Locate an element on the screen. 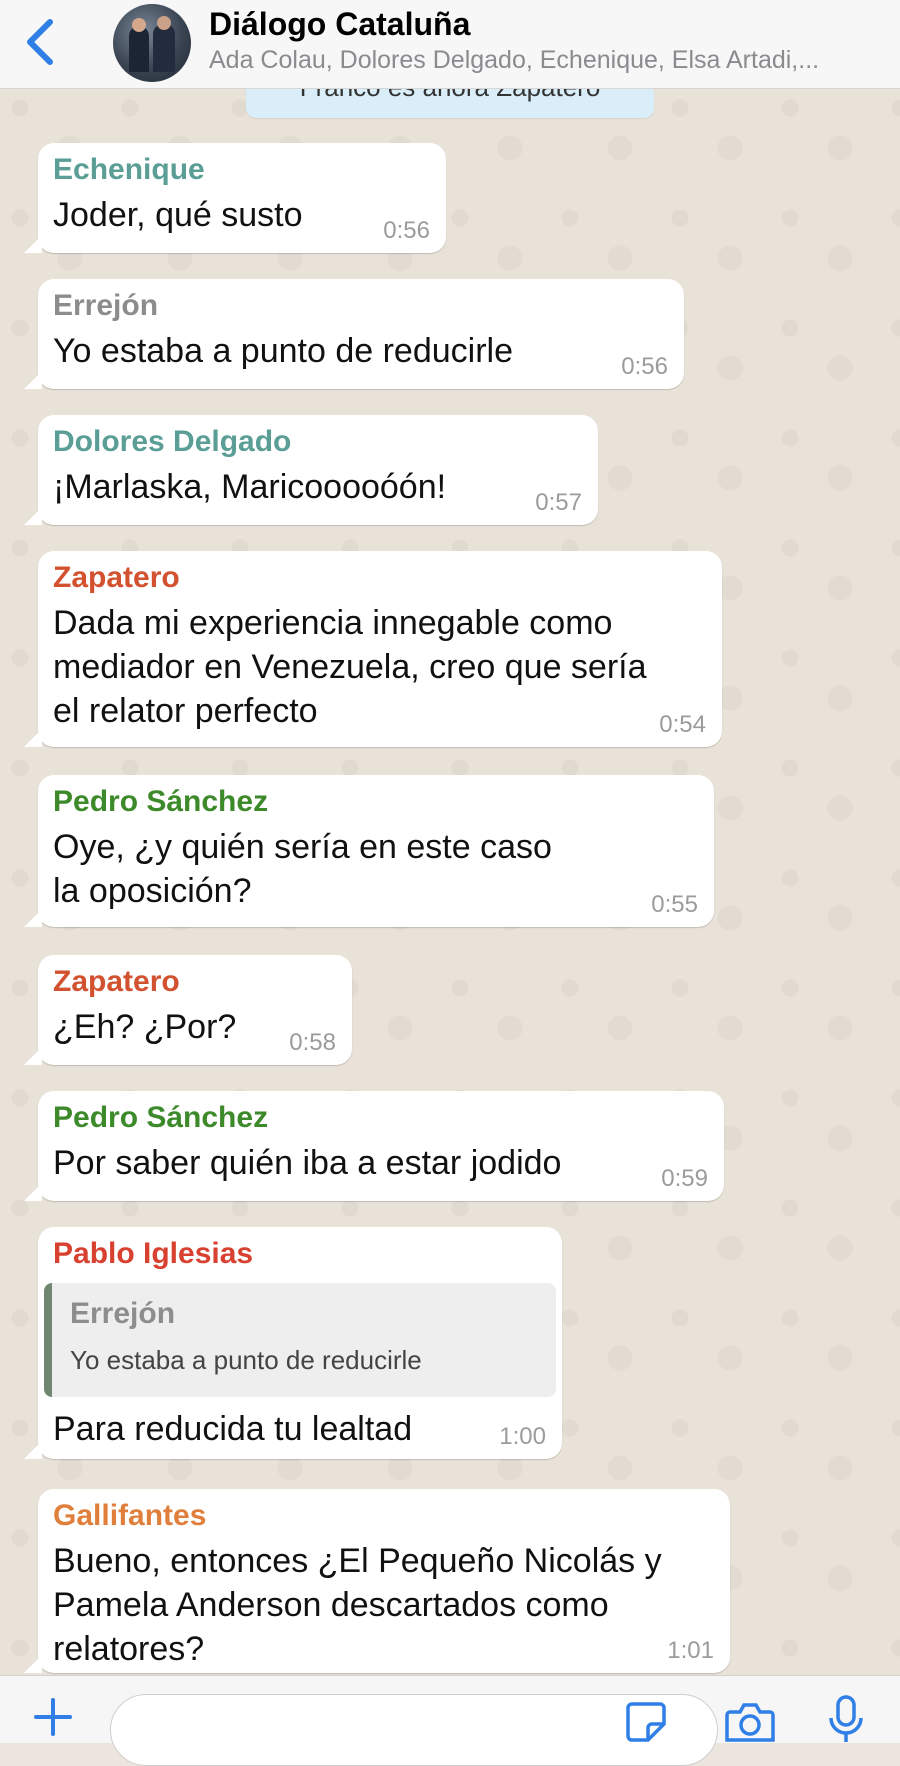 This screenshot has height=1766, width=900. back-button is located at coordinates (42, 42).